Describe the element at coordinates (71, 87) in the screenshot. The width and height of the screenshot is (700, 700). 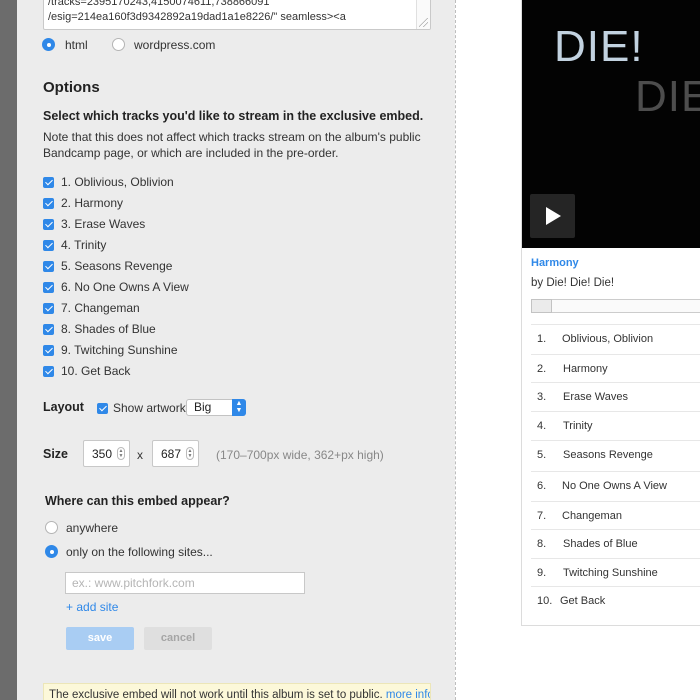
I see `options-heading: Options` at that location.